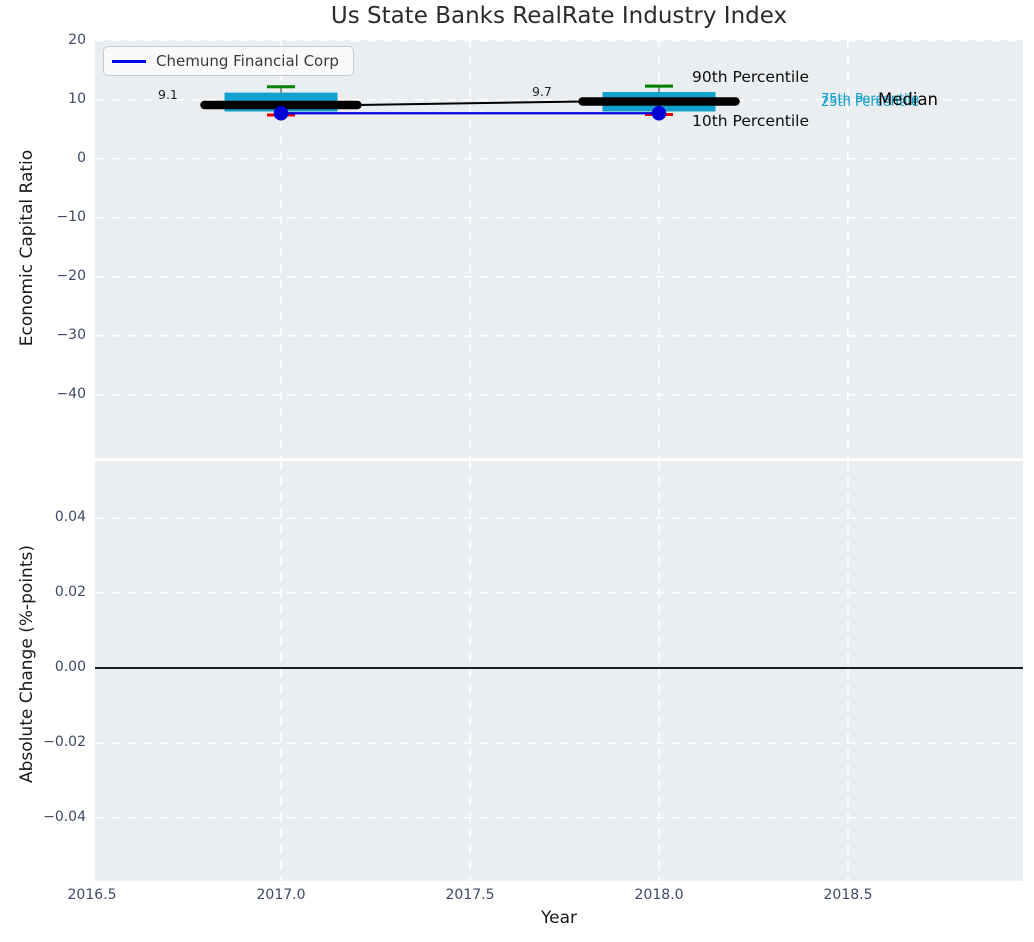  Describe the element at coordinates (129, 61) in the screenshot. I see `legend-line-sample` at that location.